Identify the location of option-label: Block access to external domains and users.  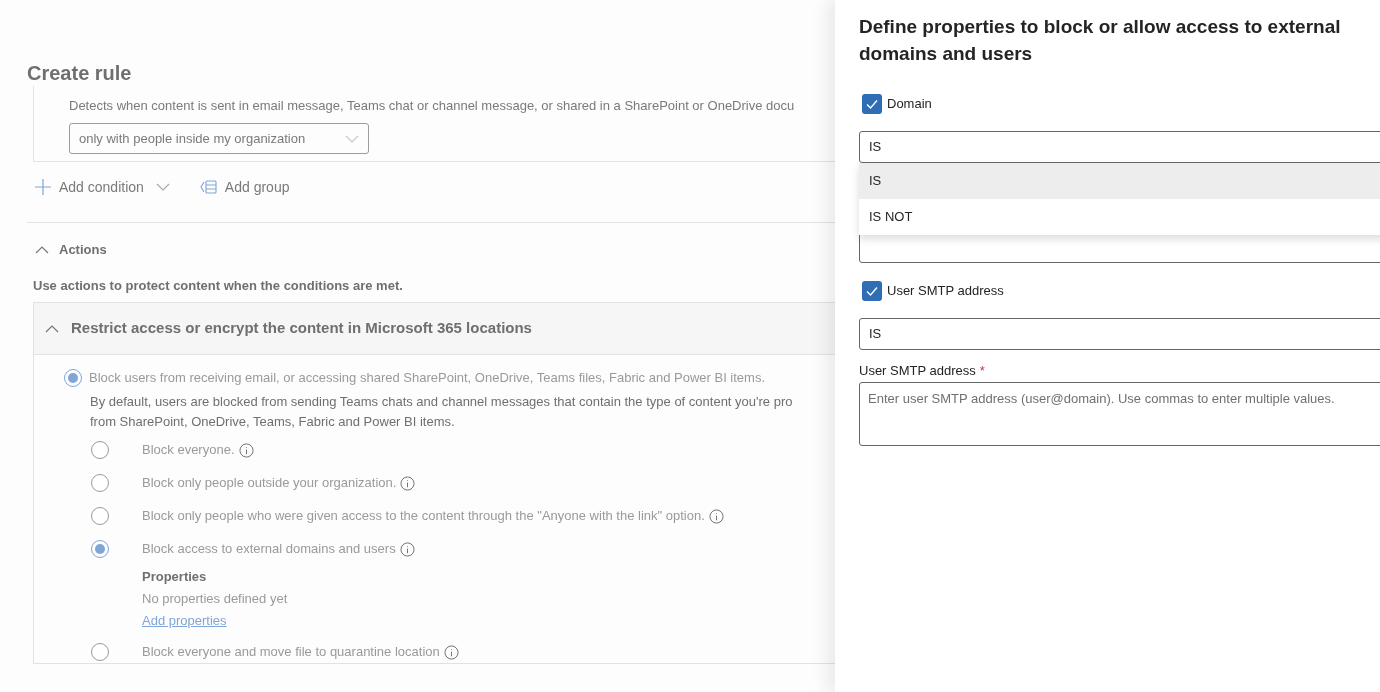
(269, 549).